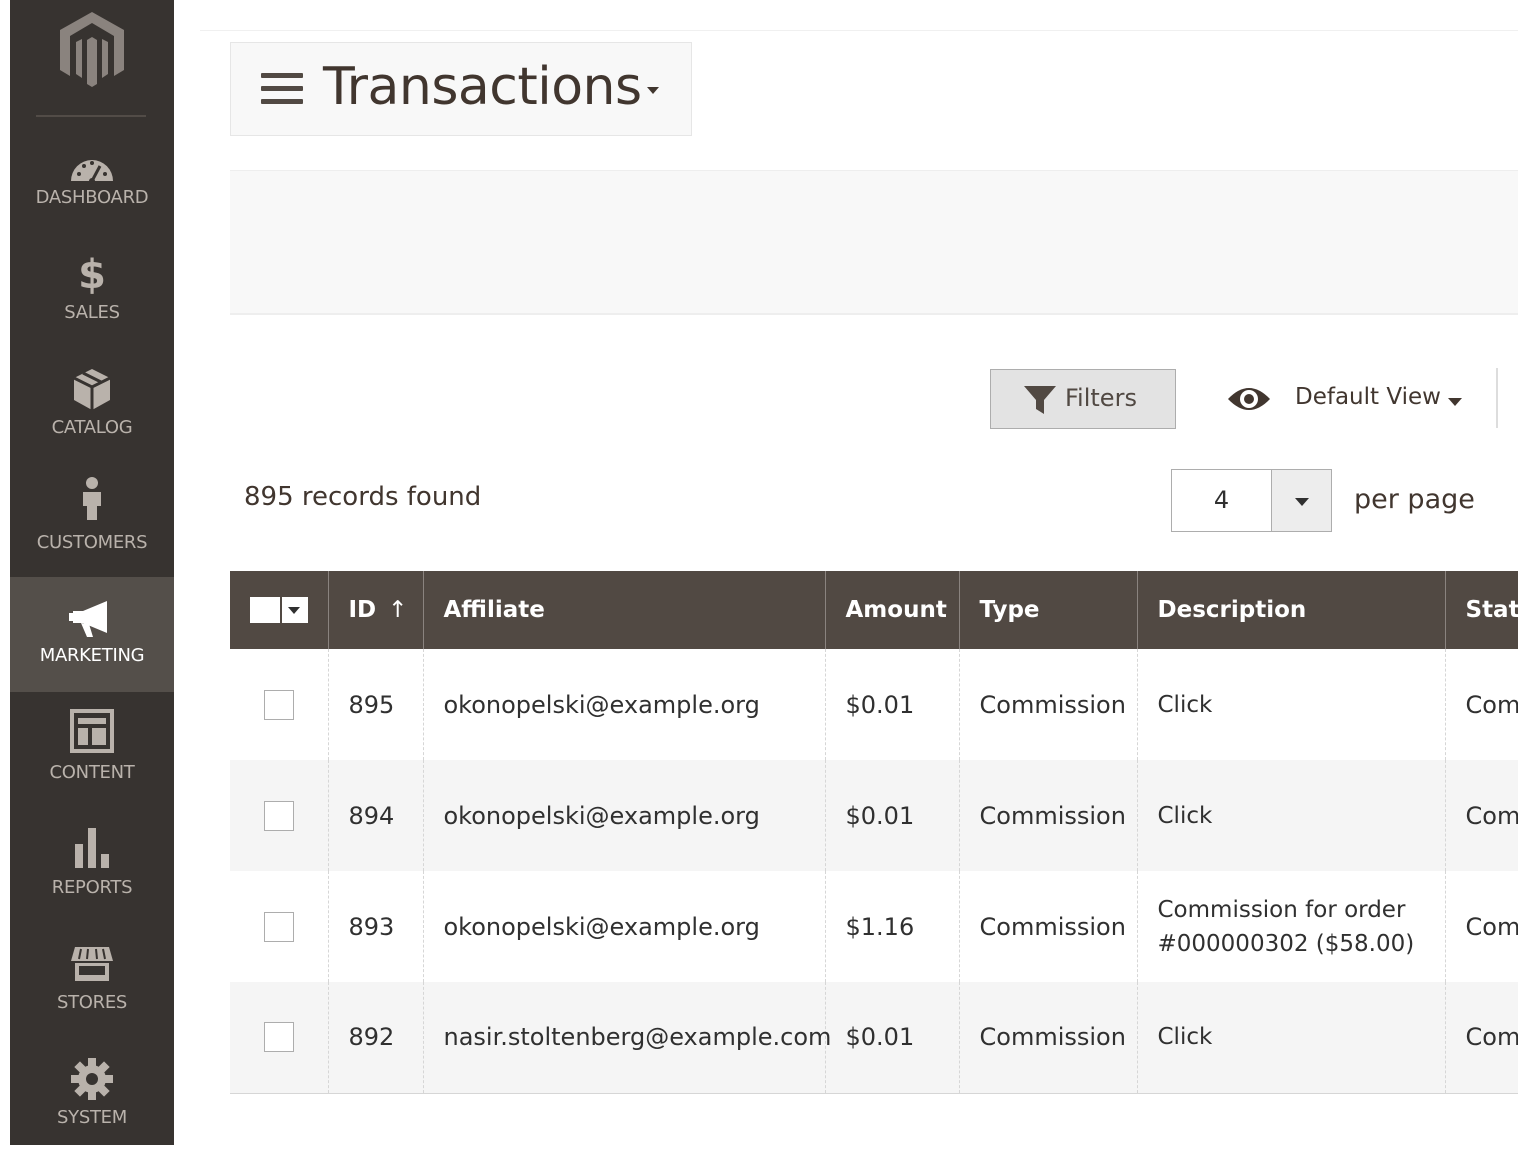 The image size is (1518, 1155). Describe the element at coordinates (265, 610) in the screenshot. I see `mass-select-checkbox` at that location.